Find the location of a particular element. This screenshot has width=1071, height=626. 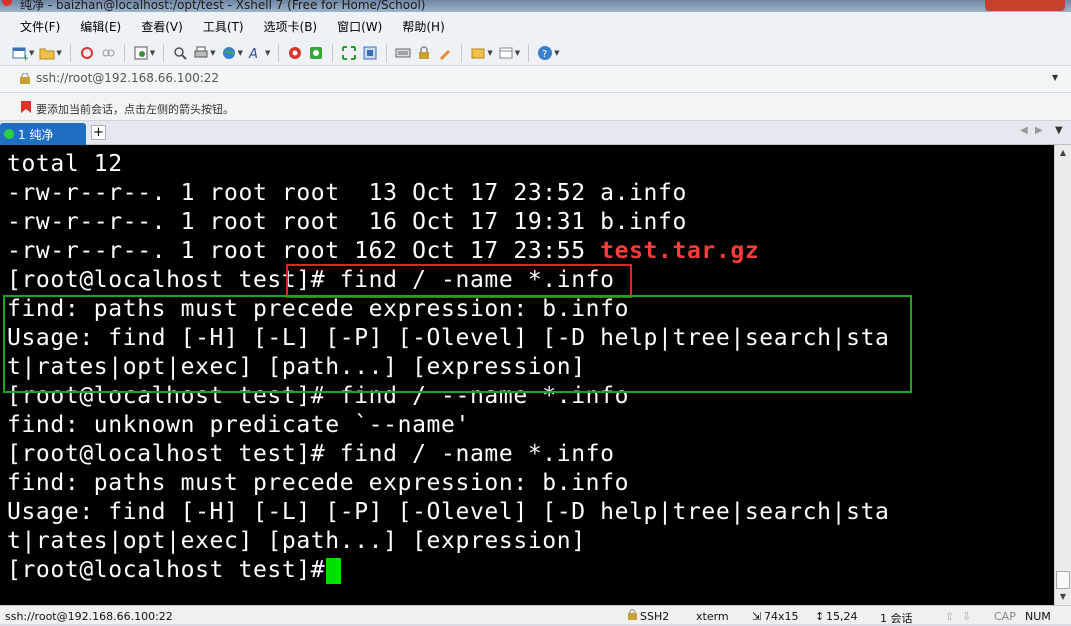

tab-session: 1 纯净 is located at coordinates (43, 134).